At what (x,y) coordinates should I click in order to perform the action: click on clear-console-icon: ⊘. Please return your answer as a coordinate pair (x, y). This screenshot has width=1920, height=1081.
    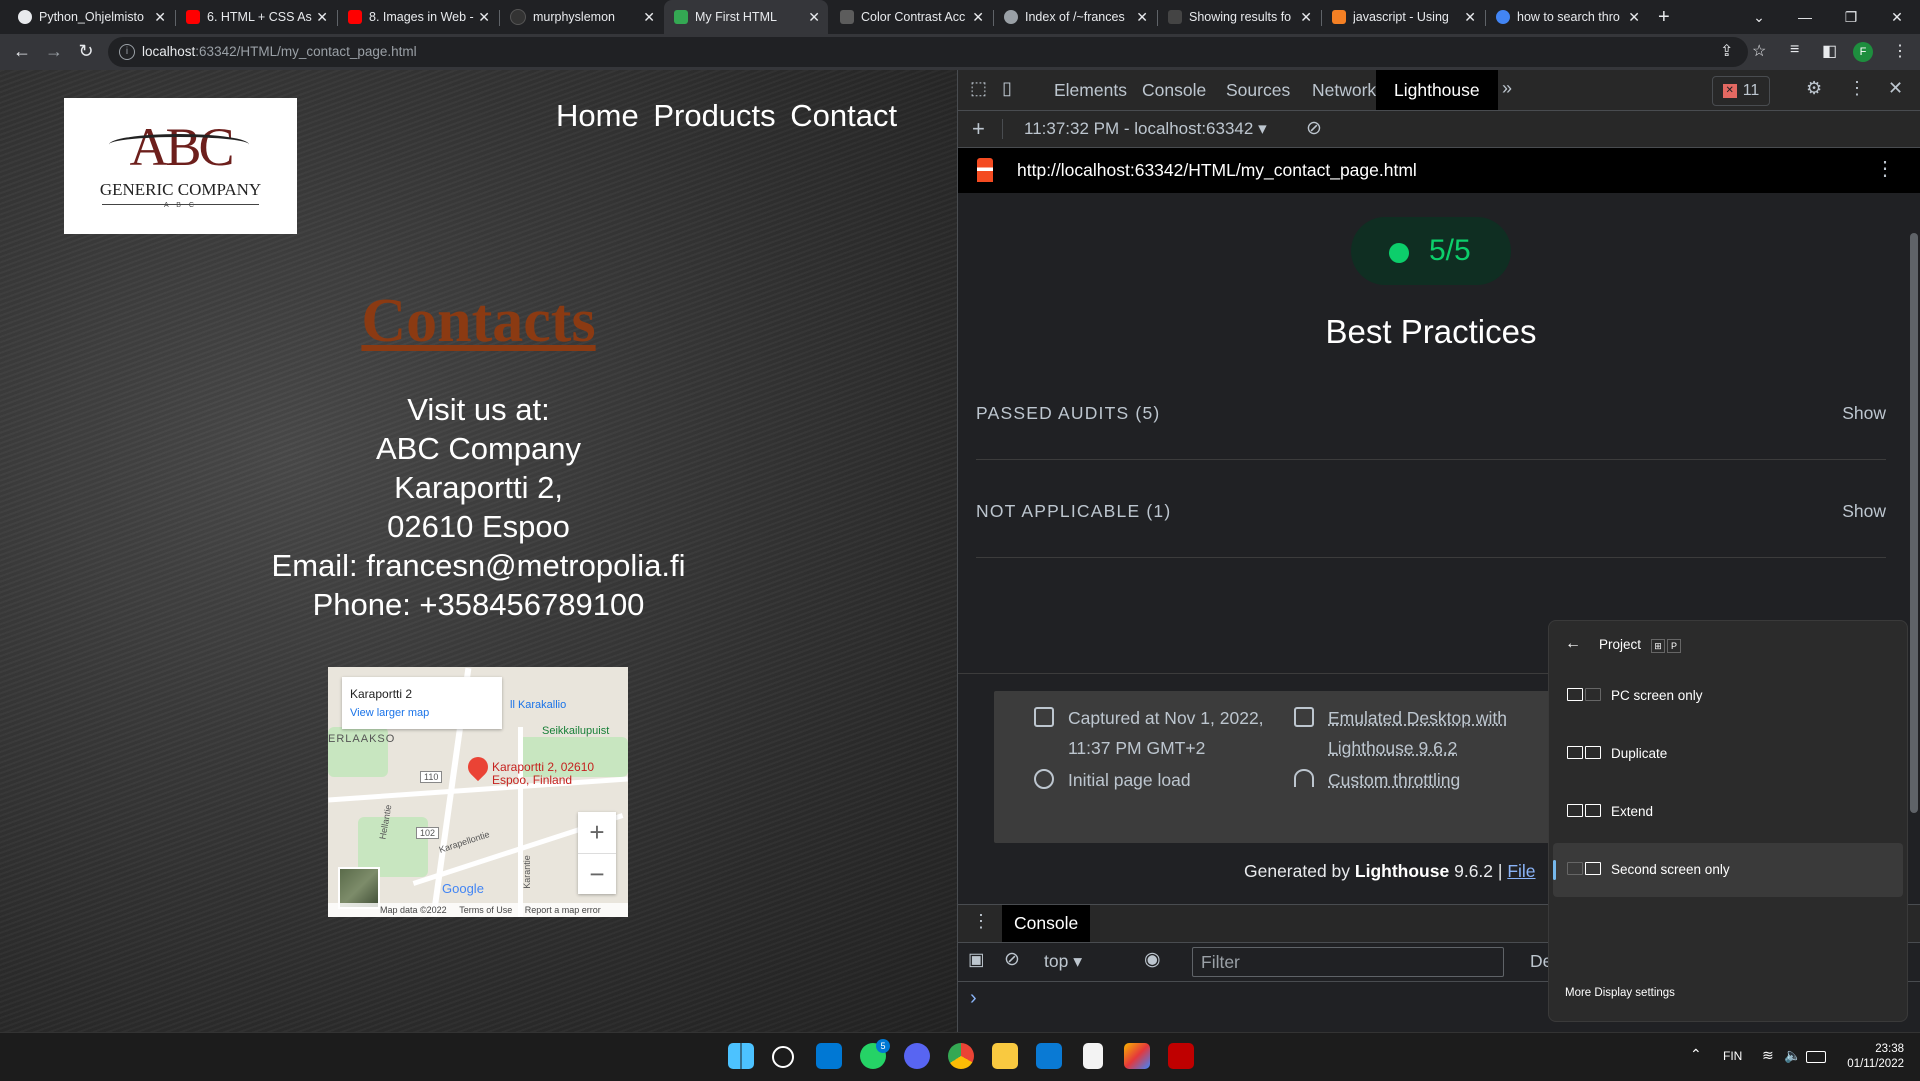
    Looking at the image, I should click on (1012, 959).